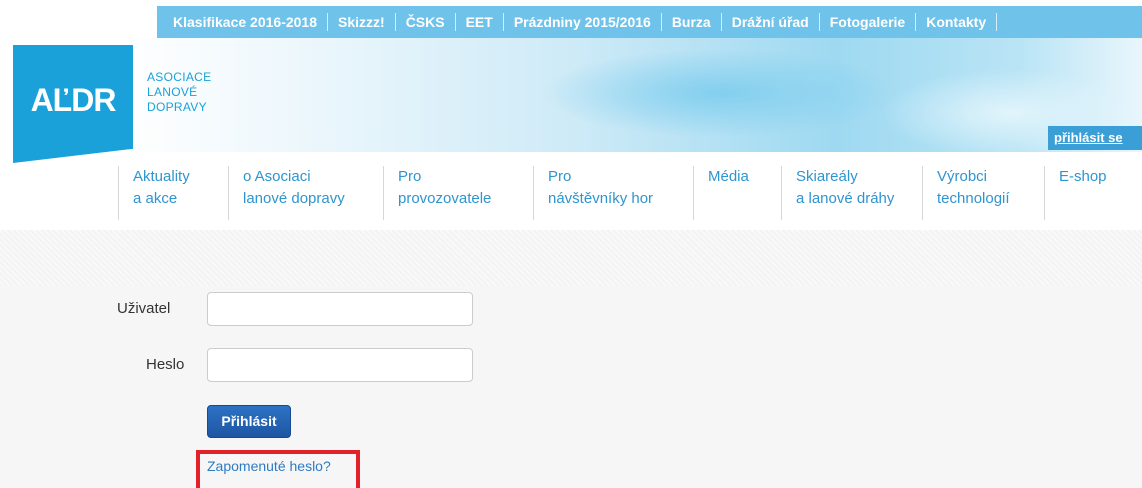 This screenshot has height=488, width=1142. Describe the element at coordinates (720, 93) in the screenshot. I see `banner-decoration` at that location.